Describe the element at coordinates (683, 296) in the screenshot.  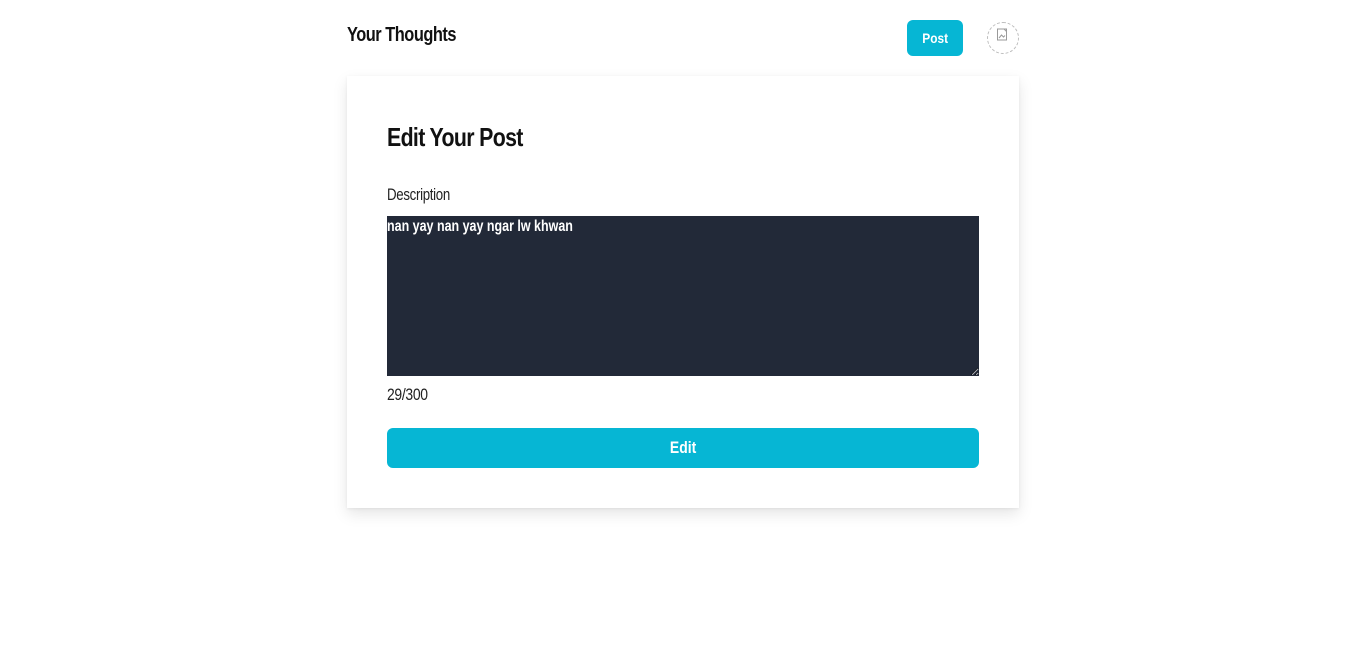
I see `description-textarea` at that location.